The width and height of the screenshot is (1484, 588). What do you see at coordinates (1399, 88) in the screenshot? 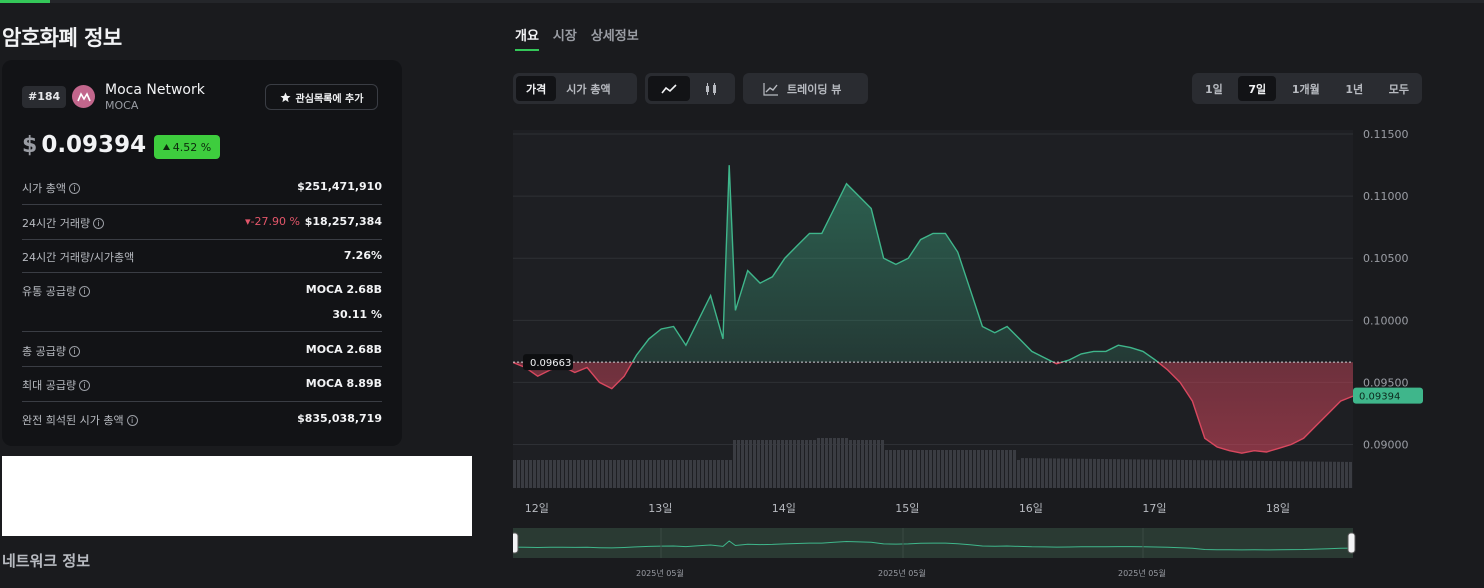
I see `range-all: 모두` at bounding box center [1399, 88].